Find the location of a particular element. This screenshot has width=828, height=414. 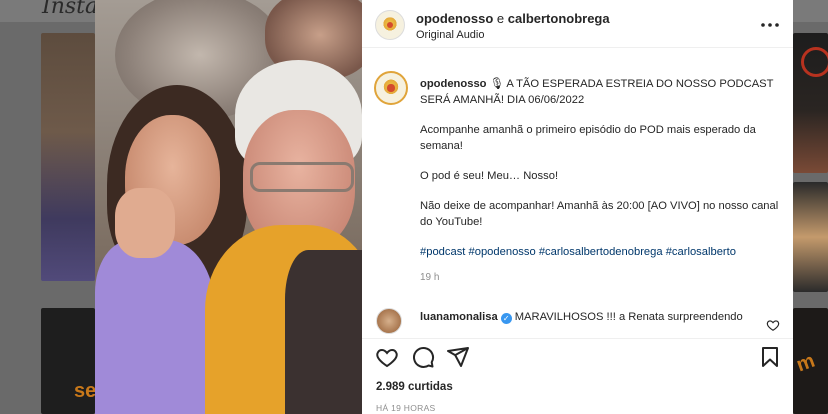

mic-emoji: 🎙 is located at coordinates (496, 84).